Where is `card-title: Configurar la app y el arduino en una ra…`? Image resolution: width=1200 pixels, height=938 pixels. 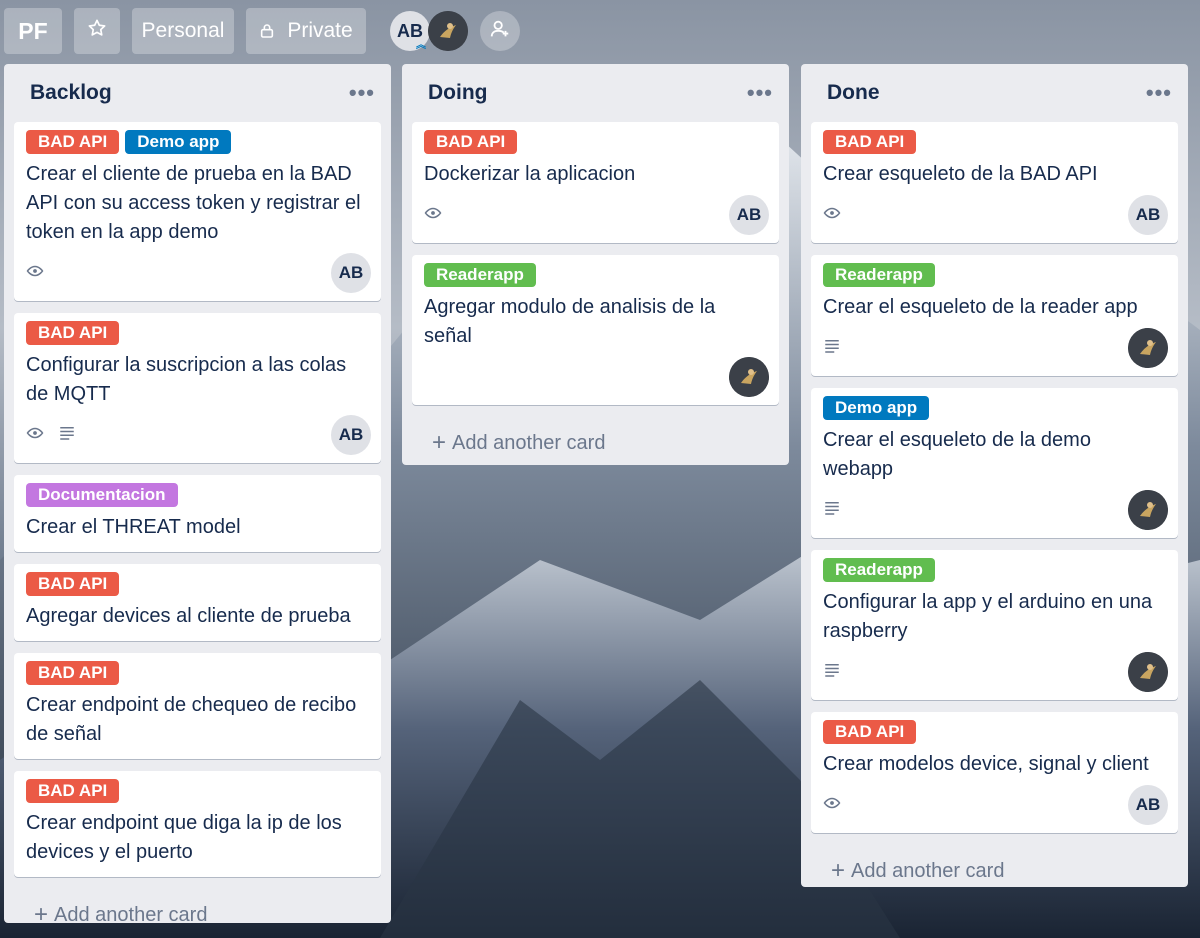 card-title: Configurar la app y el arduino en una ra… is located at coordinates (988, 616).